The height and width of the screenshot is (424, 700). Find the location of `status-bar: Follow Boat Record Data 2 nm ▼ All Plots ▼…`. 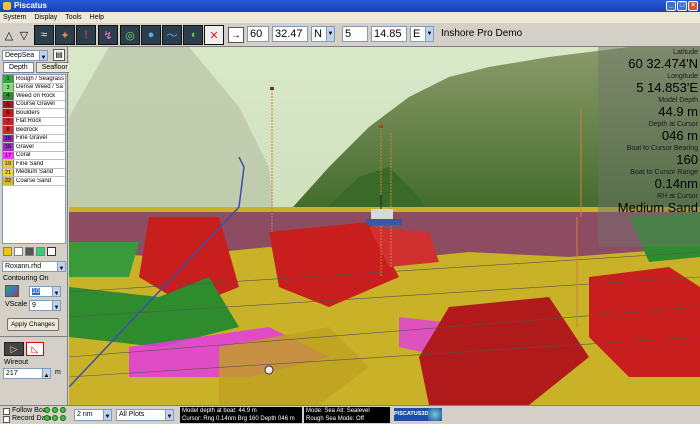

status-bar: Follow Boat Record Data 2 nm ▼ All Plots ▼… is located at coordinates (350, 414).